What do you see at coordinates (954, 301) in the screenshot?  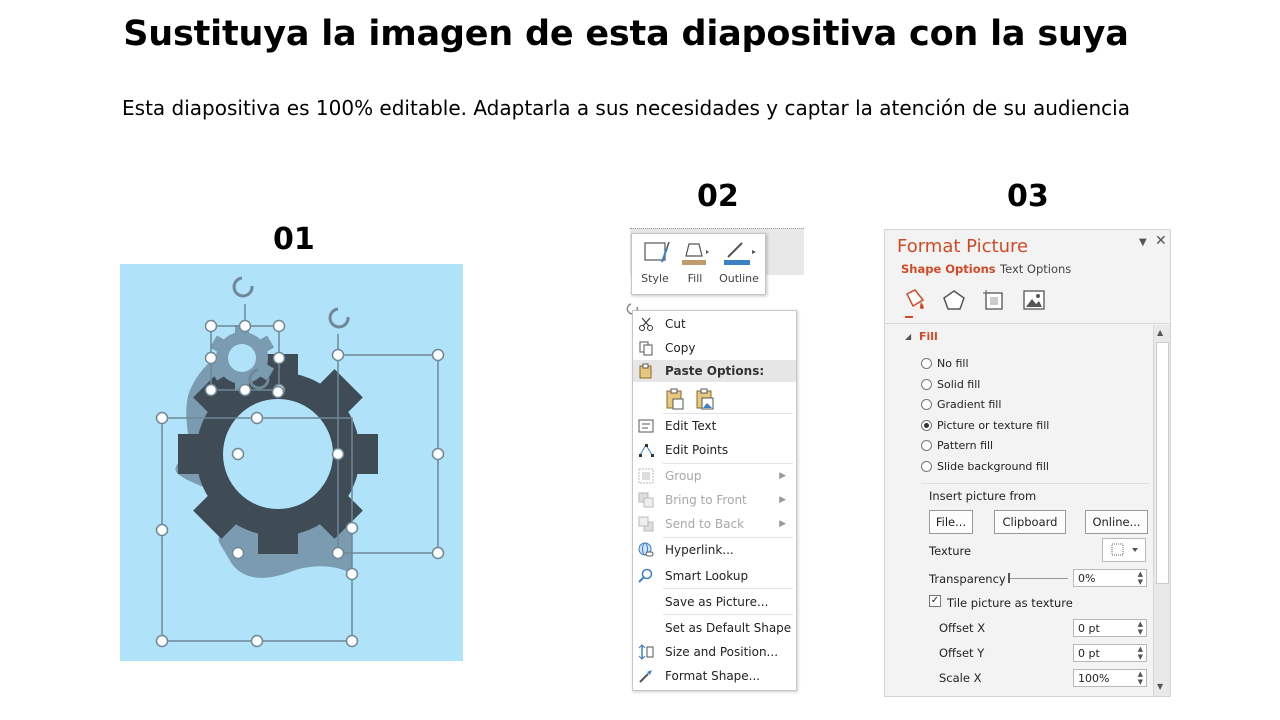 I see `effects-pentagon-icon` at bounding box center [954, 301].